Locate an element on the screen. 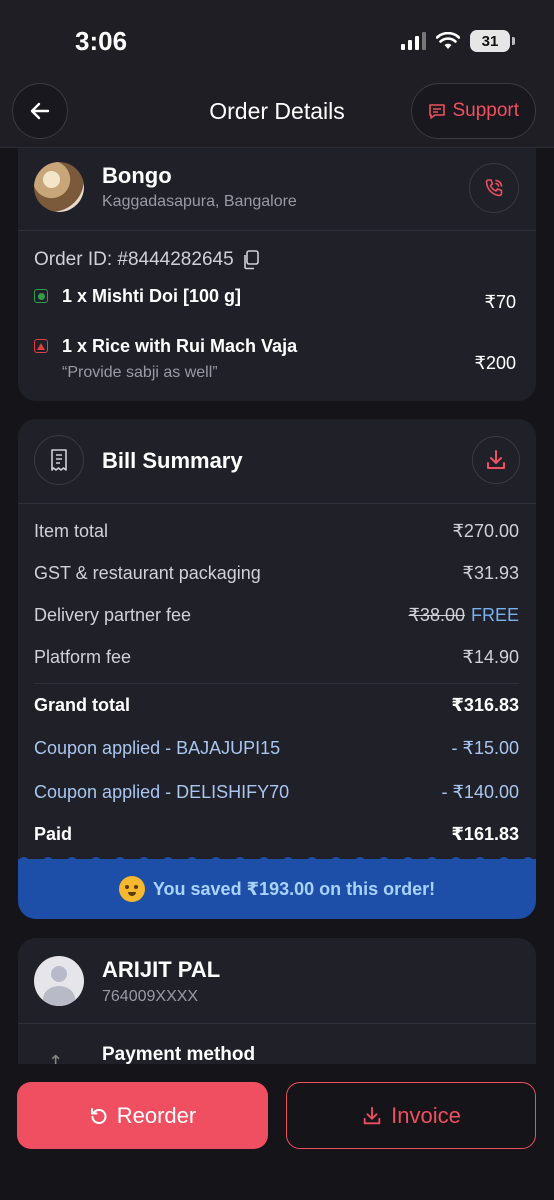 This screenshot has height=1200, width=554. bill-row-value-group: ₹38.00 FREE is located at coordinates (463, 615).